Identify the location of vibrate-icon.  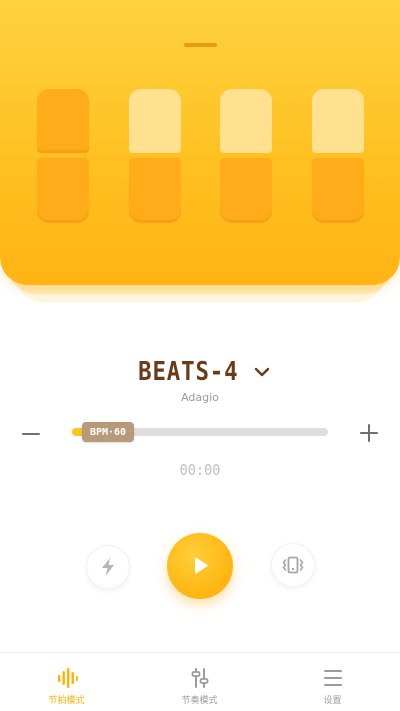
(293, 565).